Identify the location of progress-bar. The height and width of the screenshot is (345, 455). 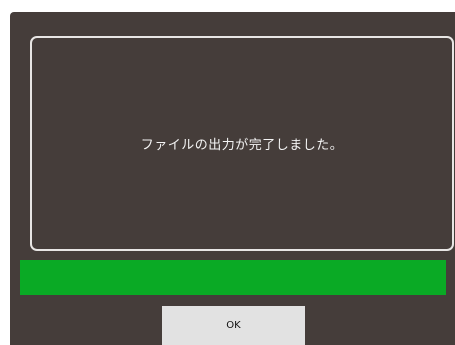
(233, 277).